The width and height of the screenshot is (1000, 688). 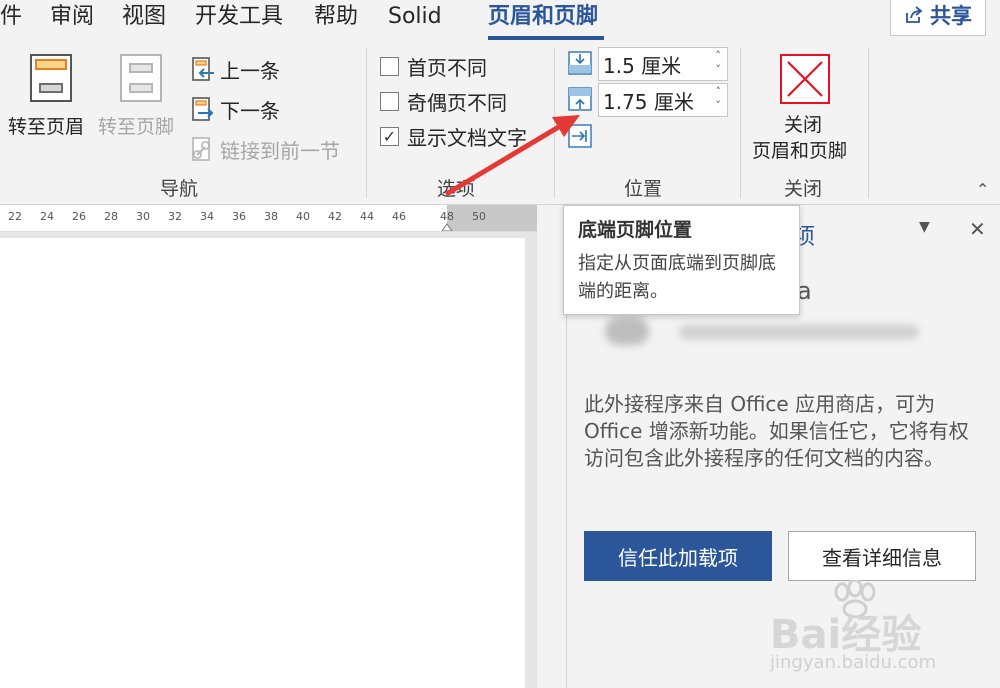 I want to click on close-icon, so click(x=805, y=79).